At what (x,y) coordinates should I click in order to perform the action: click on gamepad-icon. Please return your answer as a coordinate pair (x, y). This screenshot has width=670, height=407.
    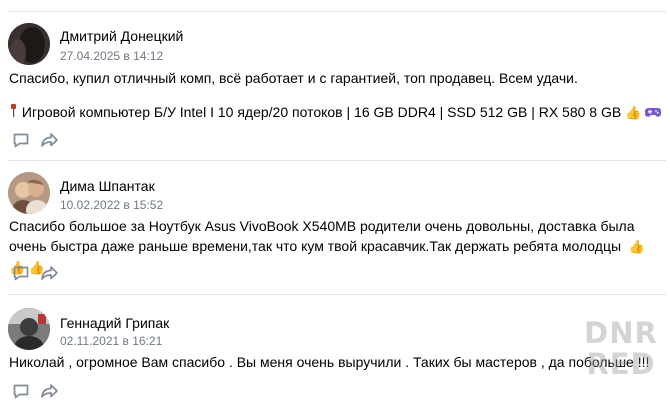
    Looking at the image, I should click on (653, 112).